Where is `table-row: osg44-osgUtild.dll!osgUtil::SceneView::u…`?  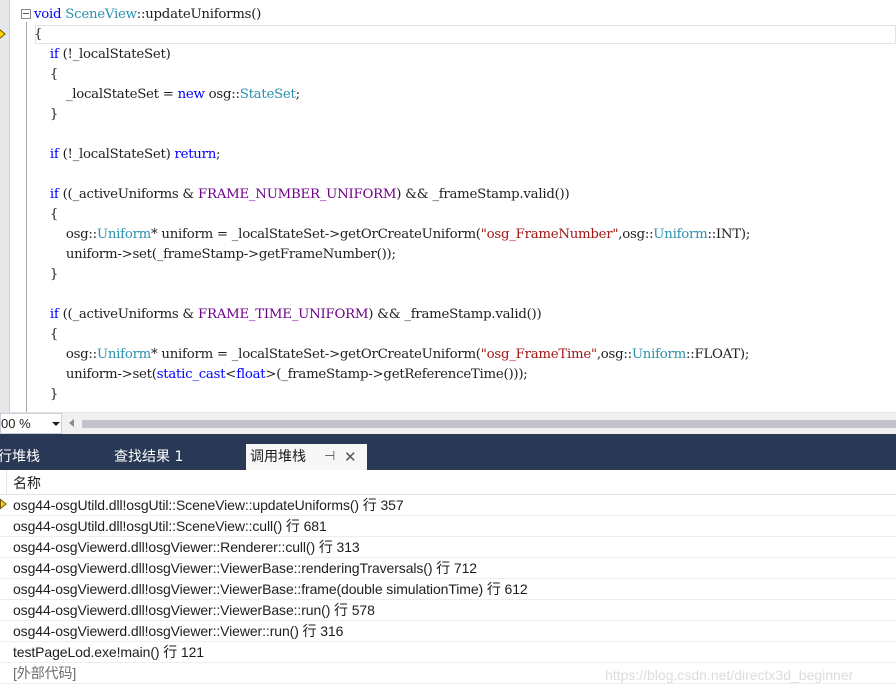 table-row: osg44-osgUtild.dll!osgUtil::SceneView::u… is located at coordinates (448, 505).